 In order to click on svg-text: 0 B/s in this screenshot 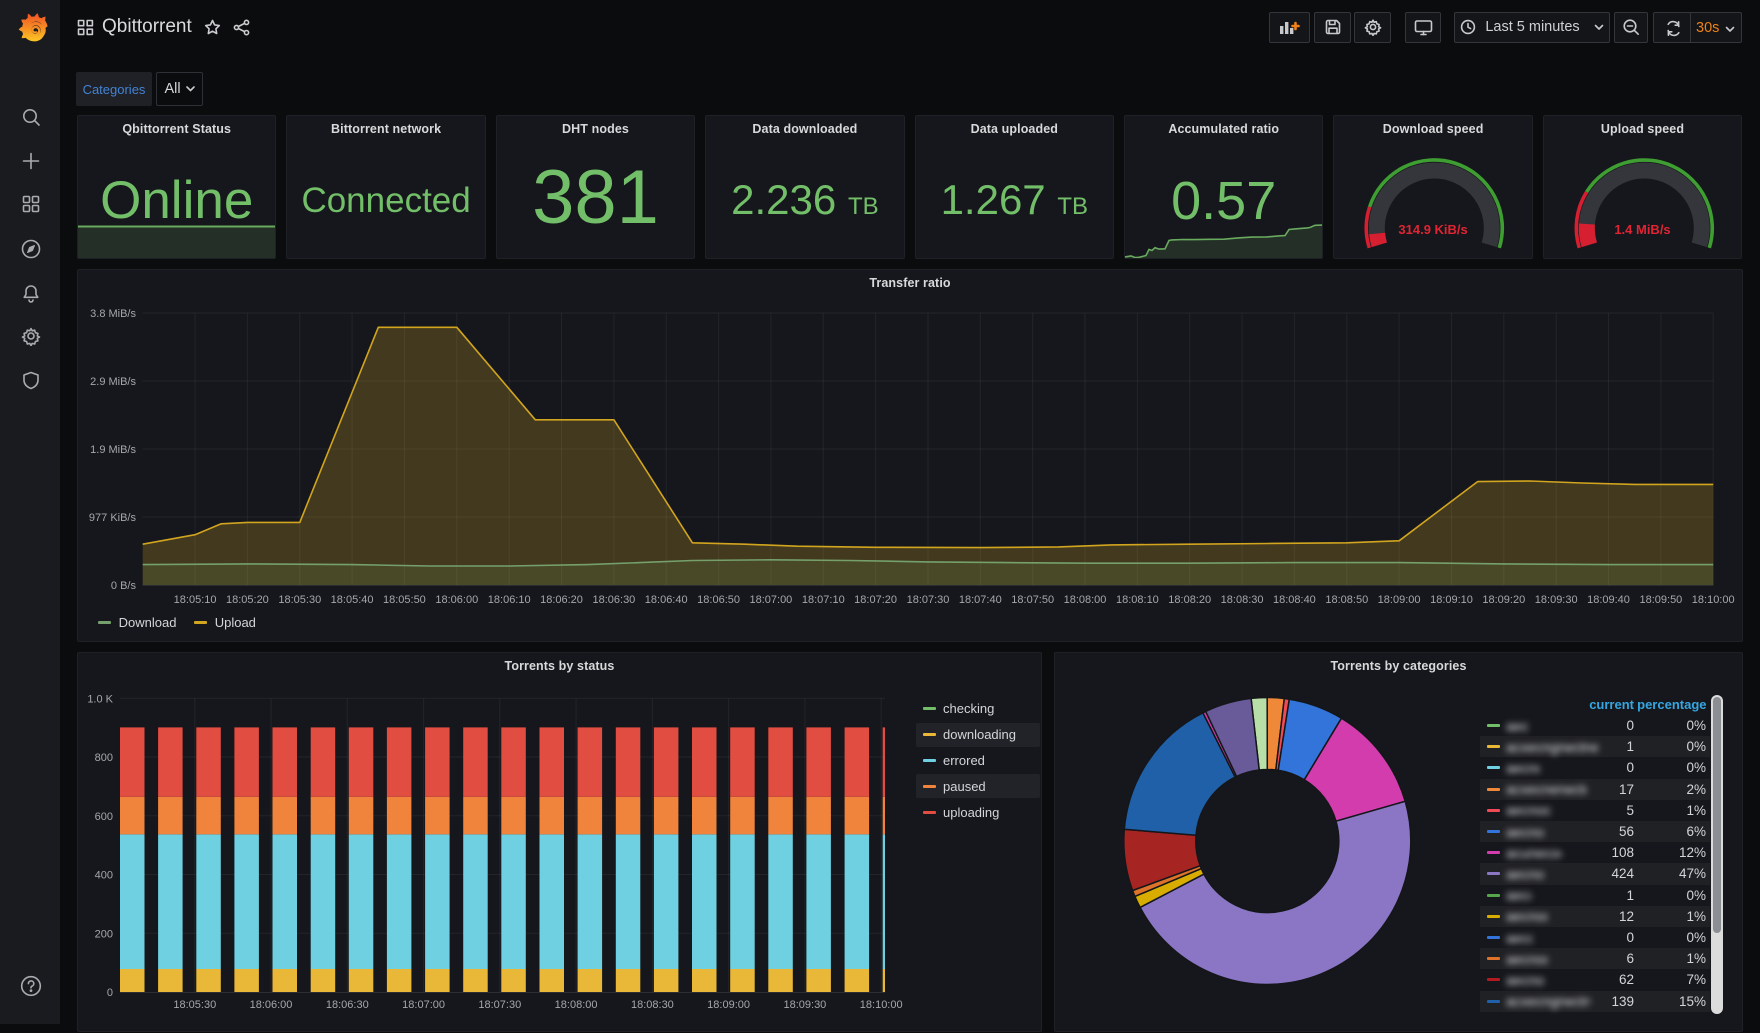, I will do `click(124, 586)`.